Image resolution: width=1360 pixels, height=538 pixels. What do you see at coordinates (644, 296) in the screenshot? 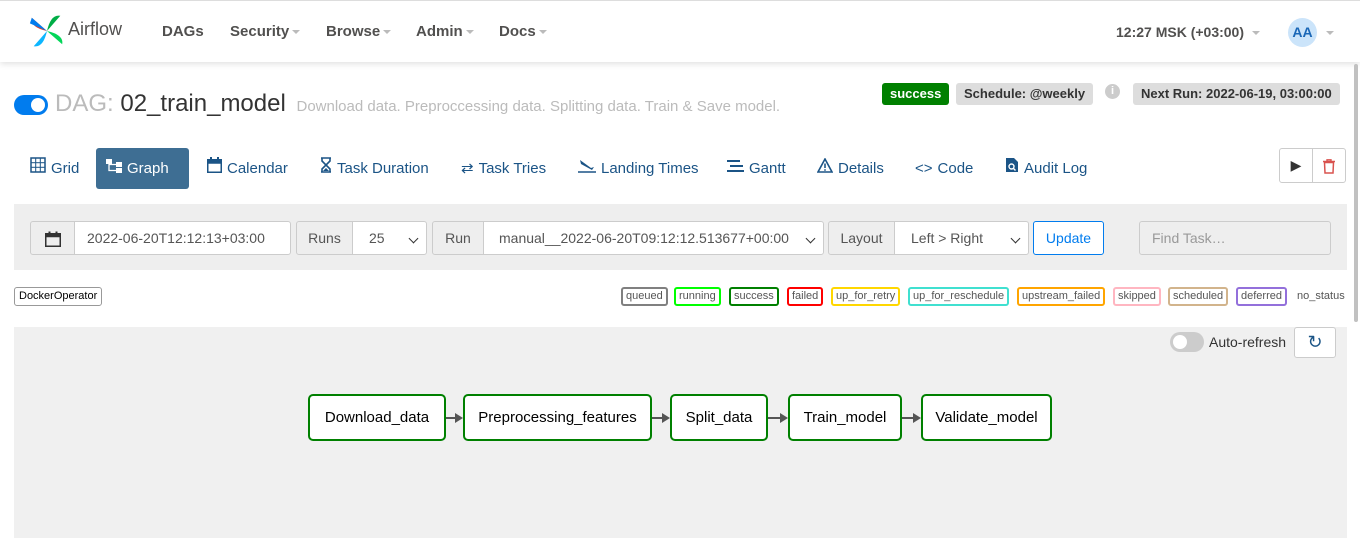
I see `legend-queued: queued` at bounding box center [644, 296].